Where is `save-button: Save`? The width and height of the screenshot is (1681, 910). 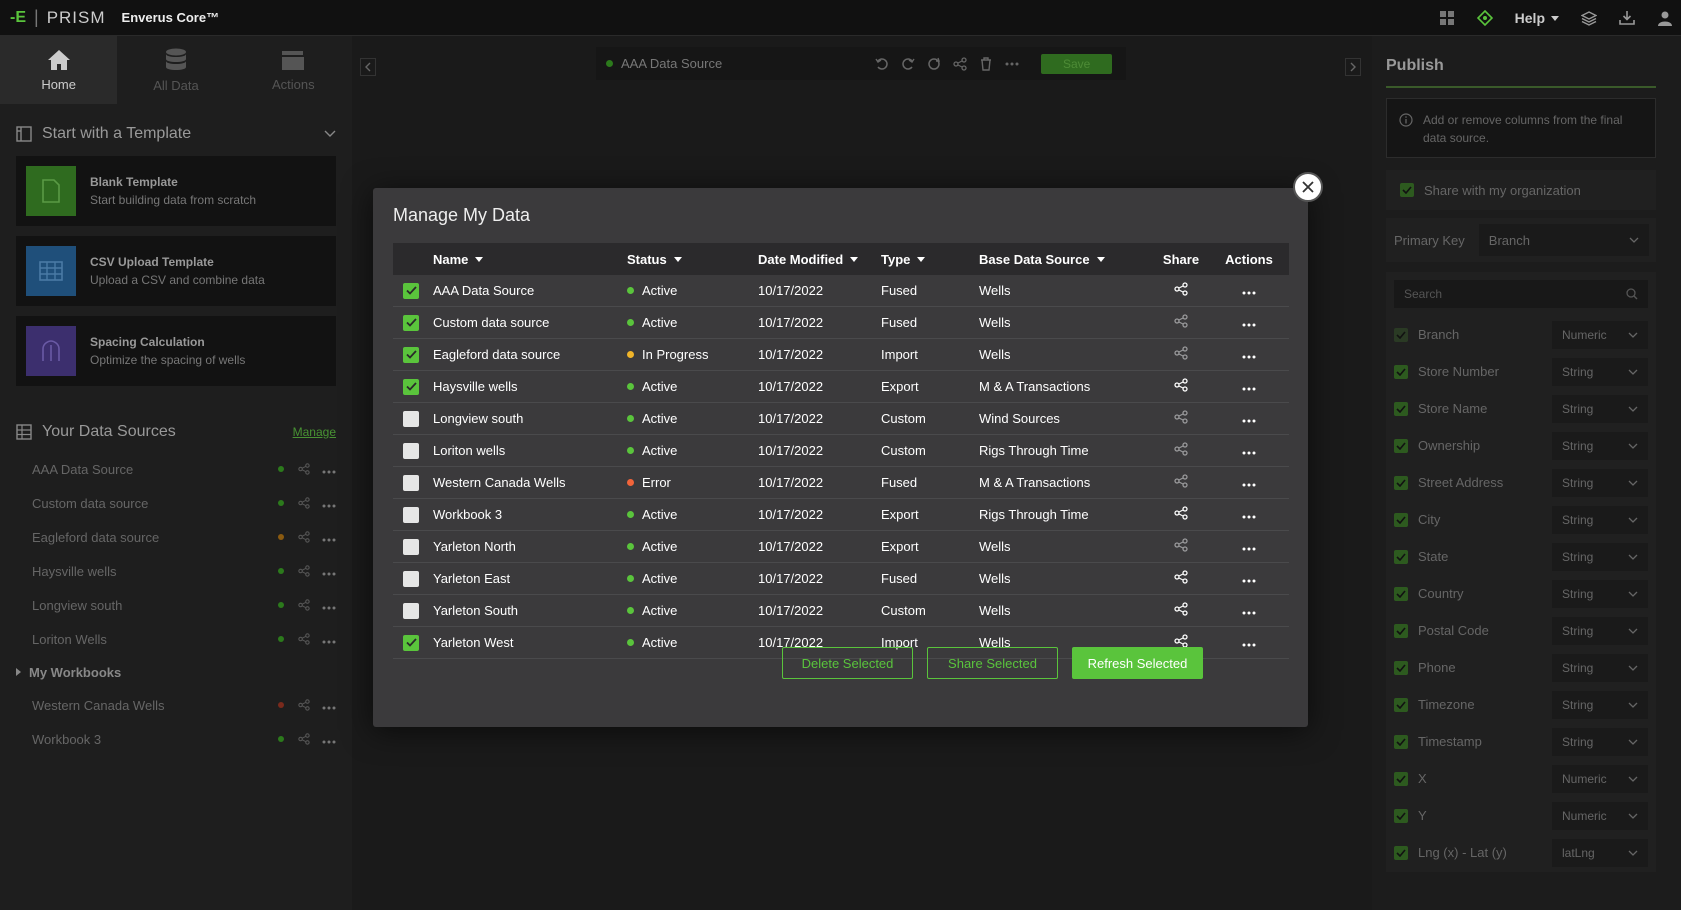
save-button: Save is located at coordinates (1077, 63).